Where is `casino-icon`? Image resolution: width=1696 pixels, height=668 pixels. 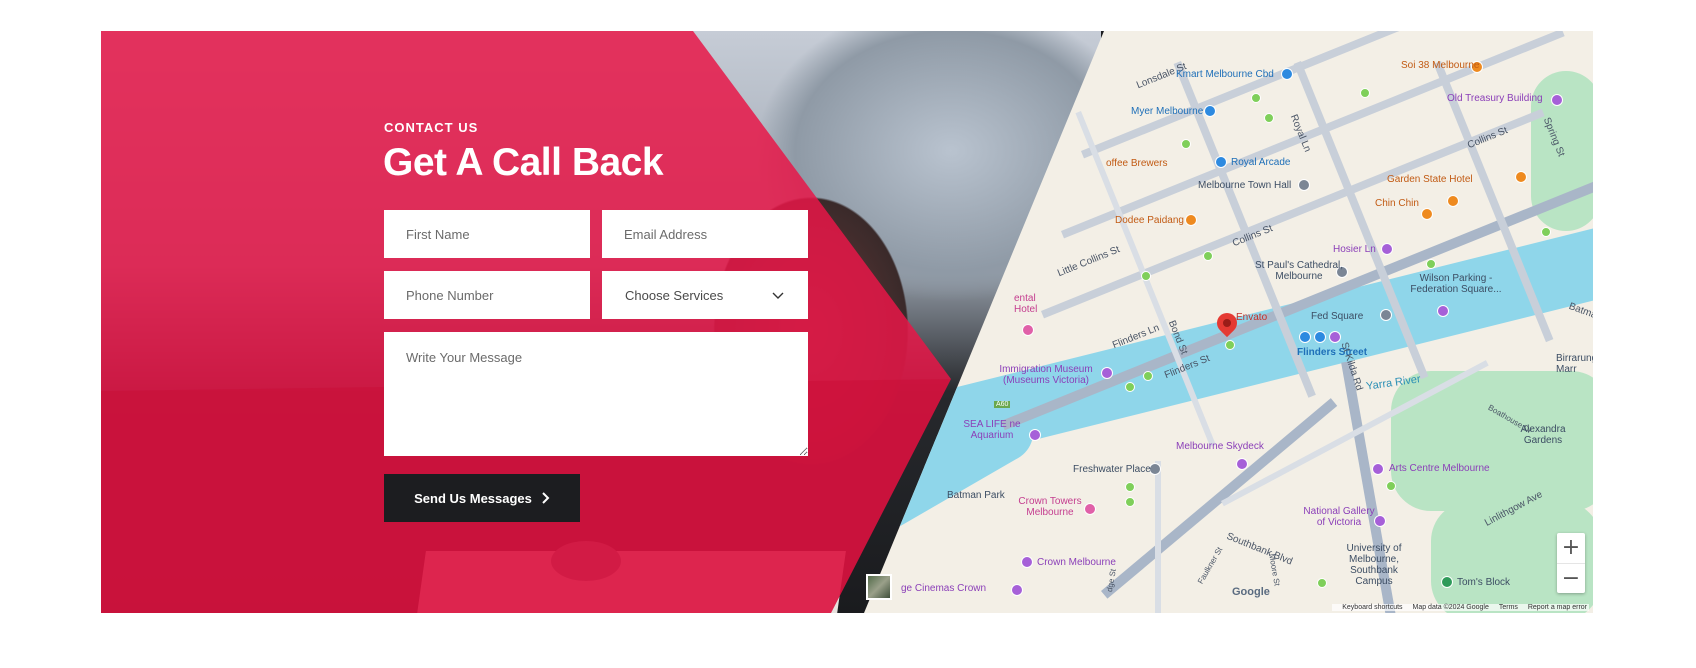
casino-icon is located at coordinates (1027, 562).